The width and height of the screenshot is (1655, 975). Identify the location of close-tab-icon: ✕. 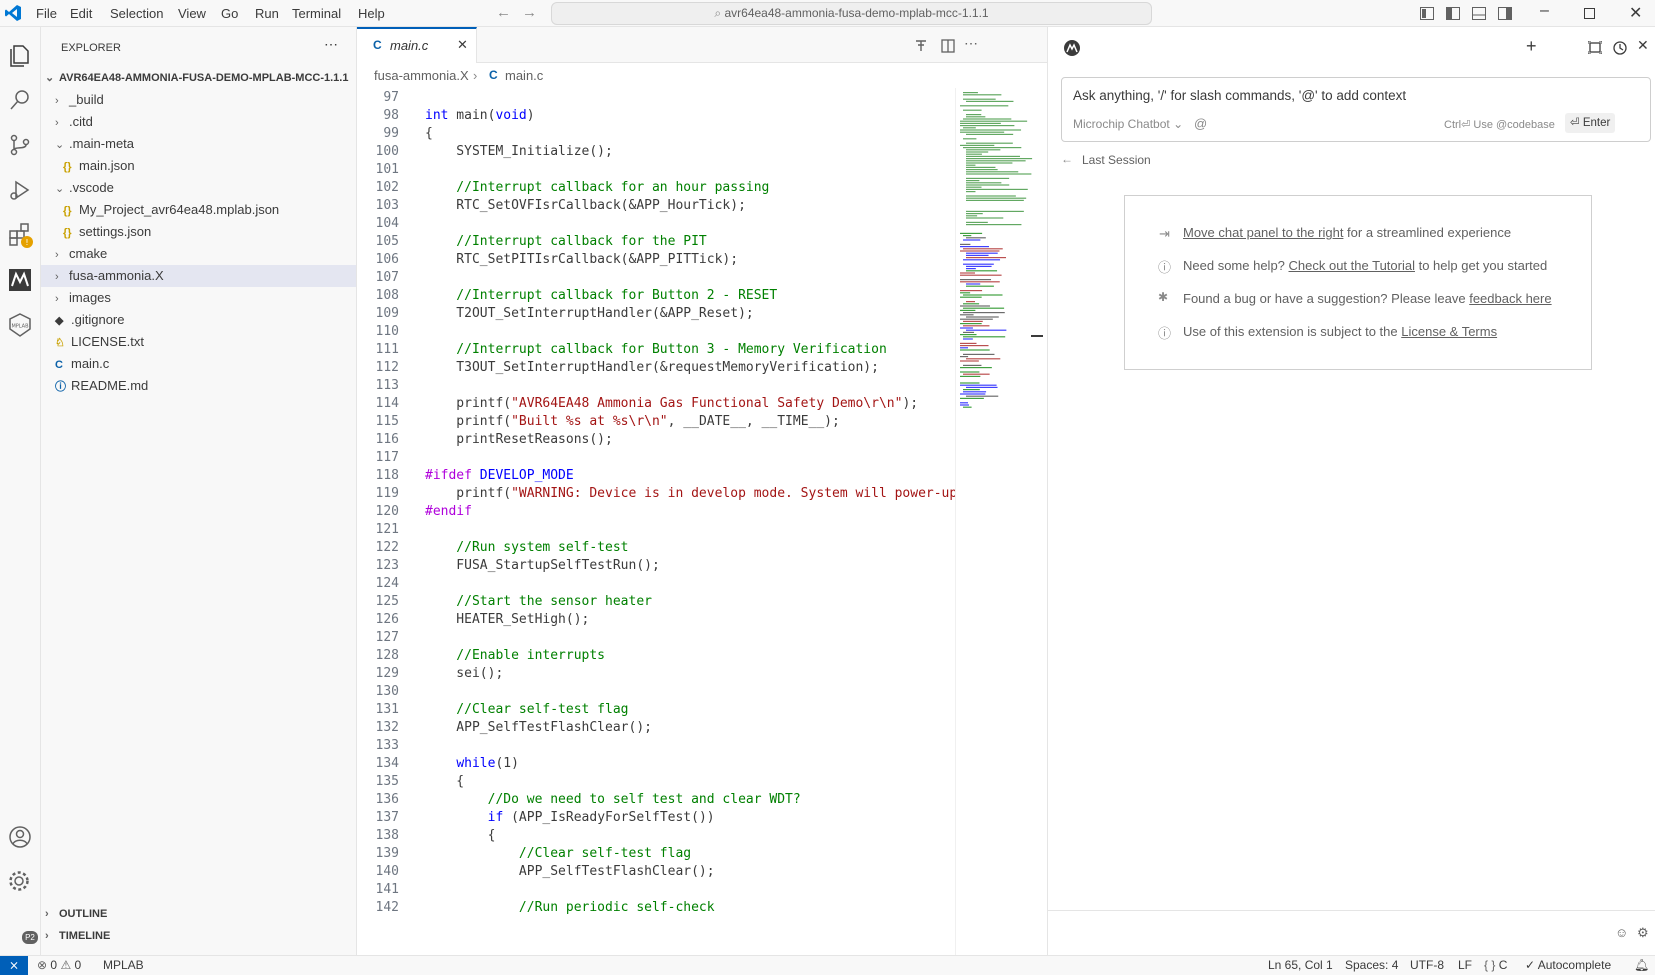
(462, 45).